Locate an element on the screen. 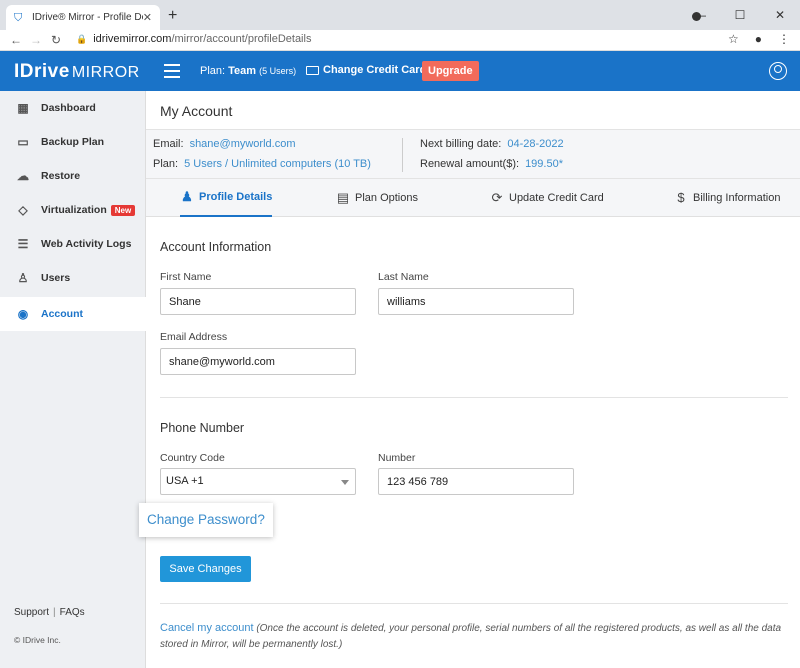 The width and height of the screenshot is (800, 668). sidebar-item-label: Account is located at coordinates (62, 314).